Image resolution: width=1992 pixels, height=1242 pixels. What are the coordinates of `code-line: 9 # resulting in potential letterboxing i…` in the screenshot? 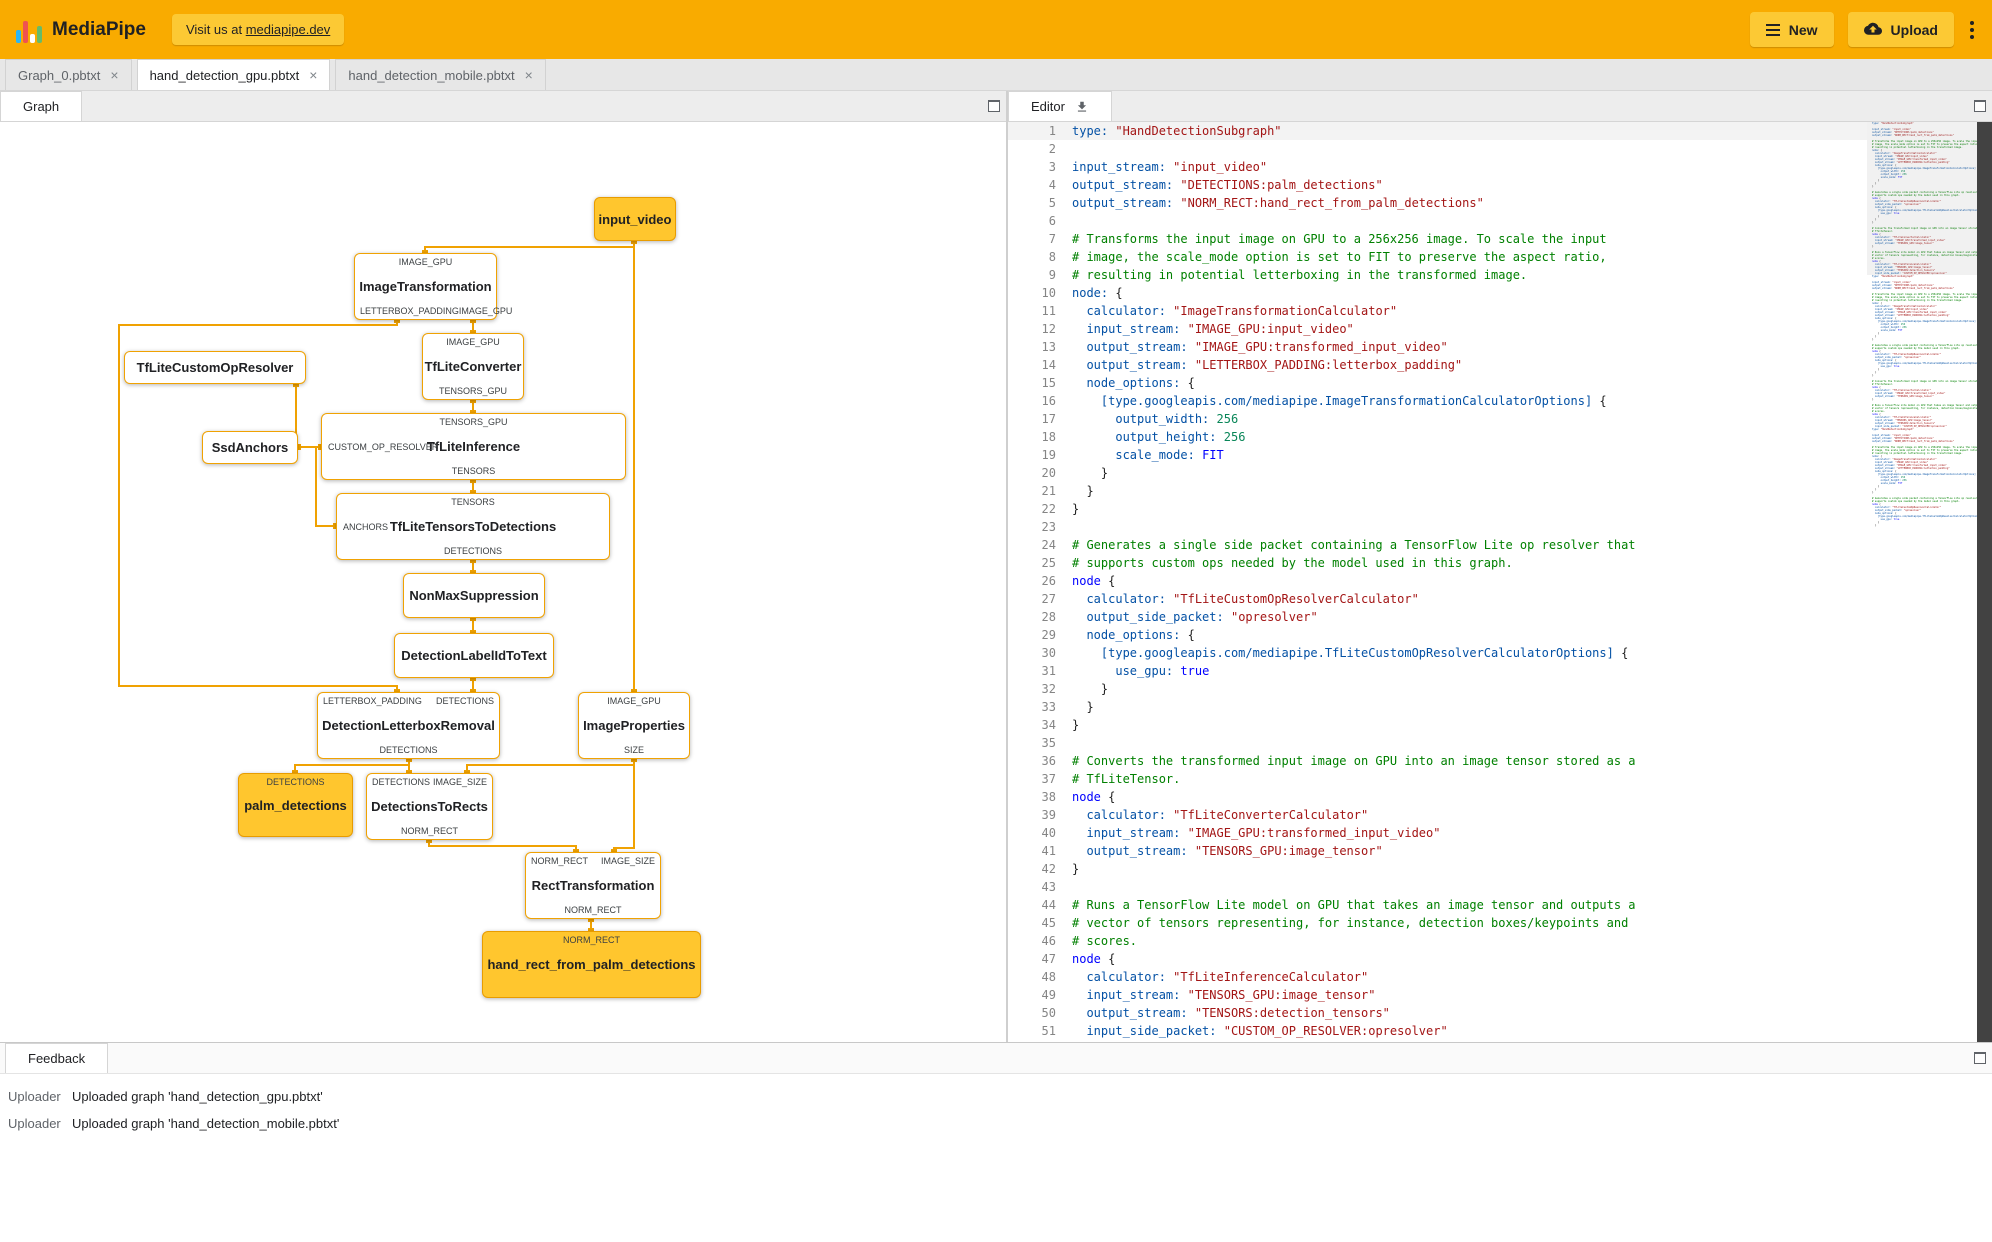 It's located at (1500, 275).